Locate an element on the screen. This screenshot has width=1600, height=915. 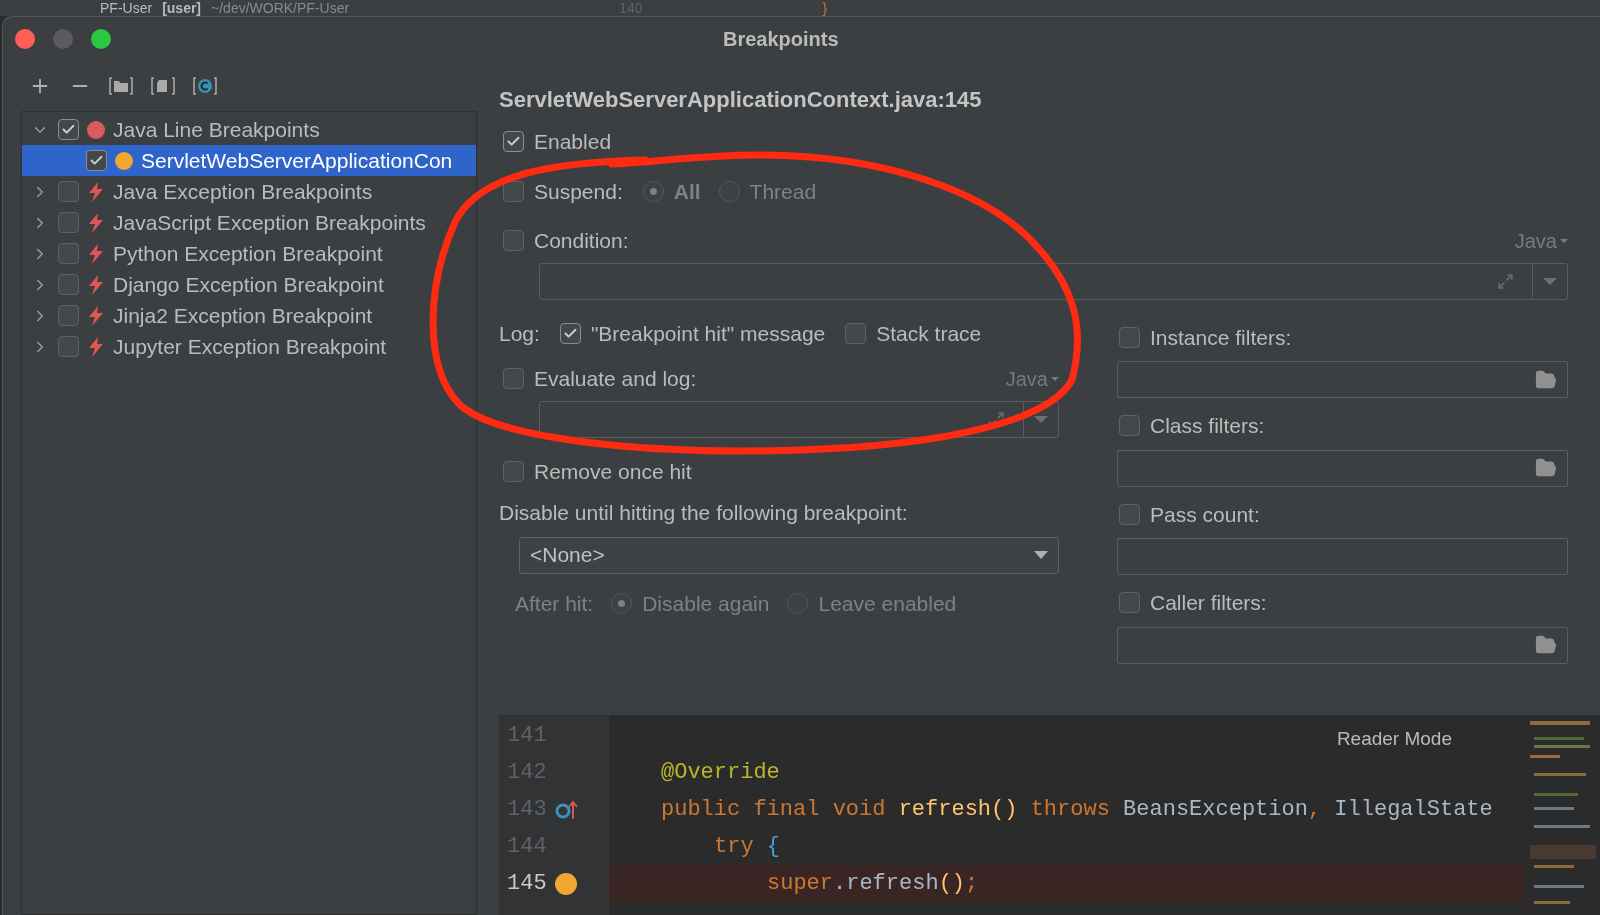
breakpoint-dropdown: <None> is located at coordinates (789, 555).